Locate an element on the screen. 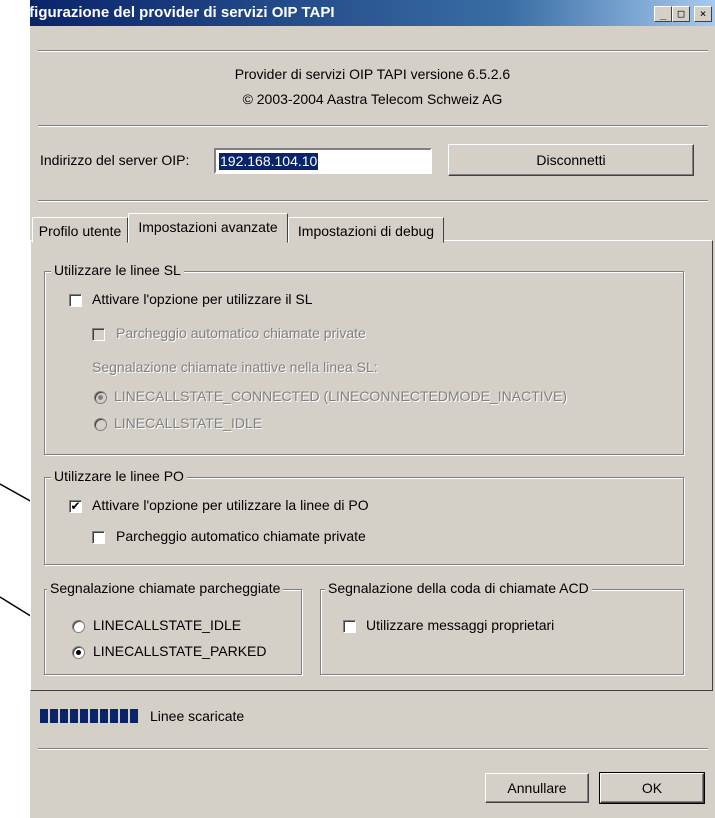 The height and width of the screenshot is (818, 715). po-park-label: Parcheggio automatico chiamate private is located at coordinates (241, 536).